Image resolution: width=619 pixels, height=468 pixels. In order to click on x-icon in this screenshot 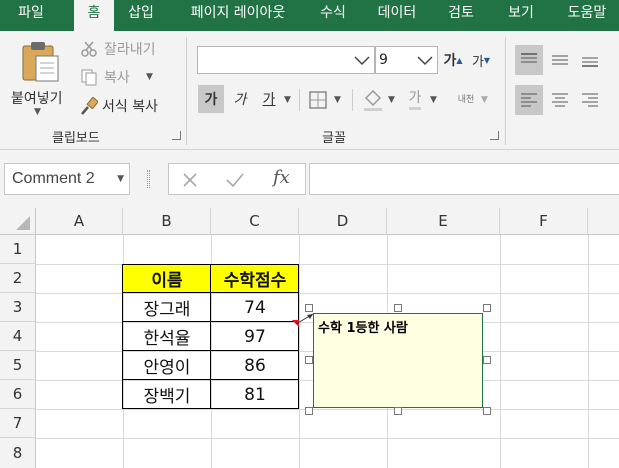, I will do `click(190, 180)`.